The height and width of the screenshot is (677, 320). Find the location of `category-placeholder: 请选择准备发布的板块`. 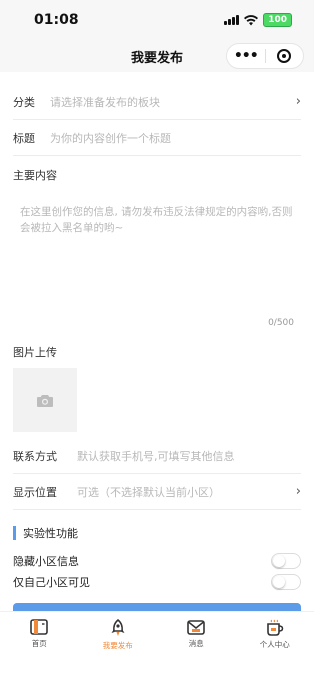

category-placeholder: 请选择准备发布的板块 is located at coordinates (105, 102).